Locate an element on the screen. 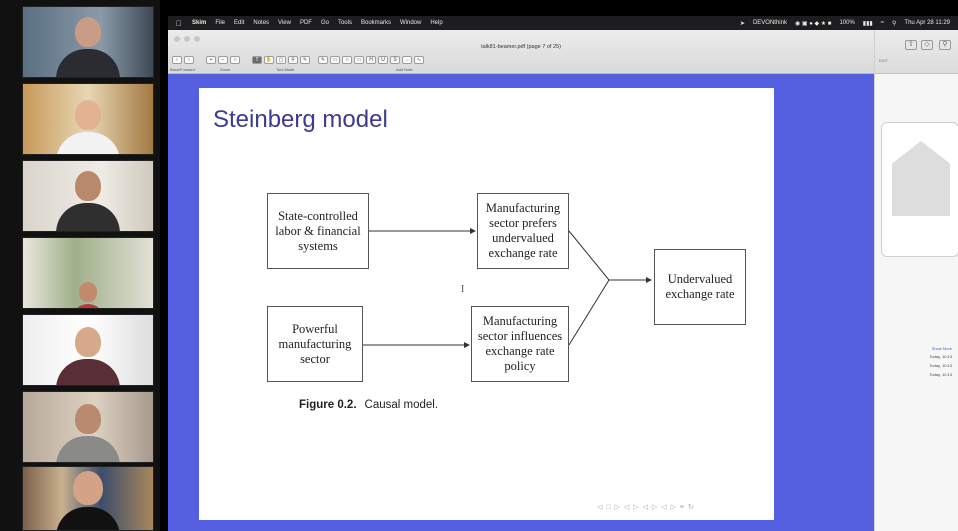  add-strike-button: S is located at coordinates (395, 60).